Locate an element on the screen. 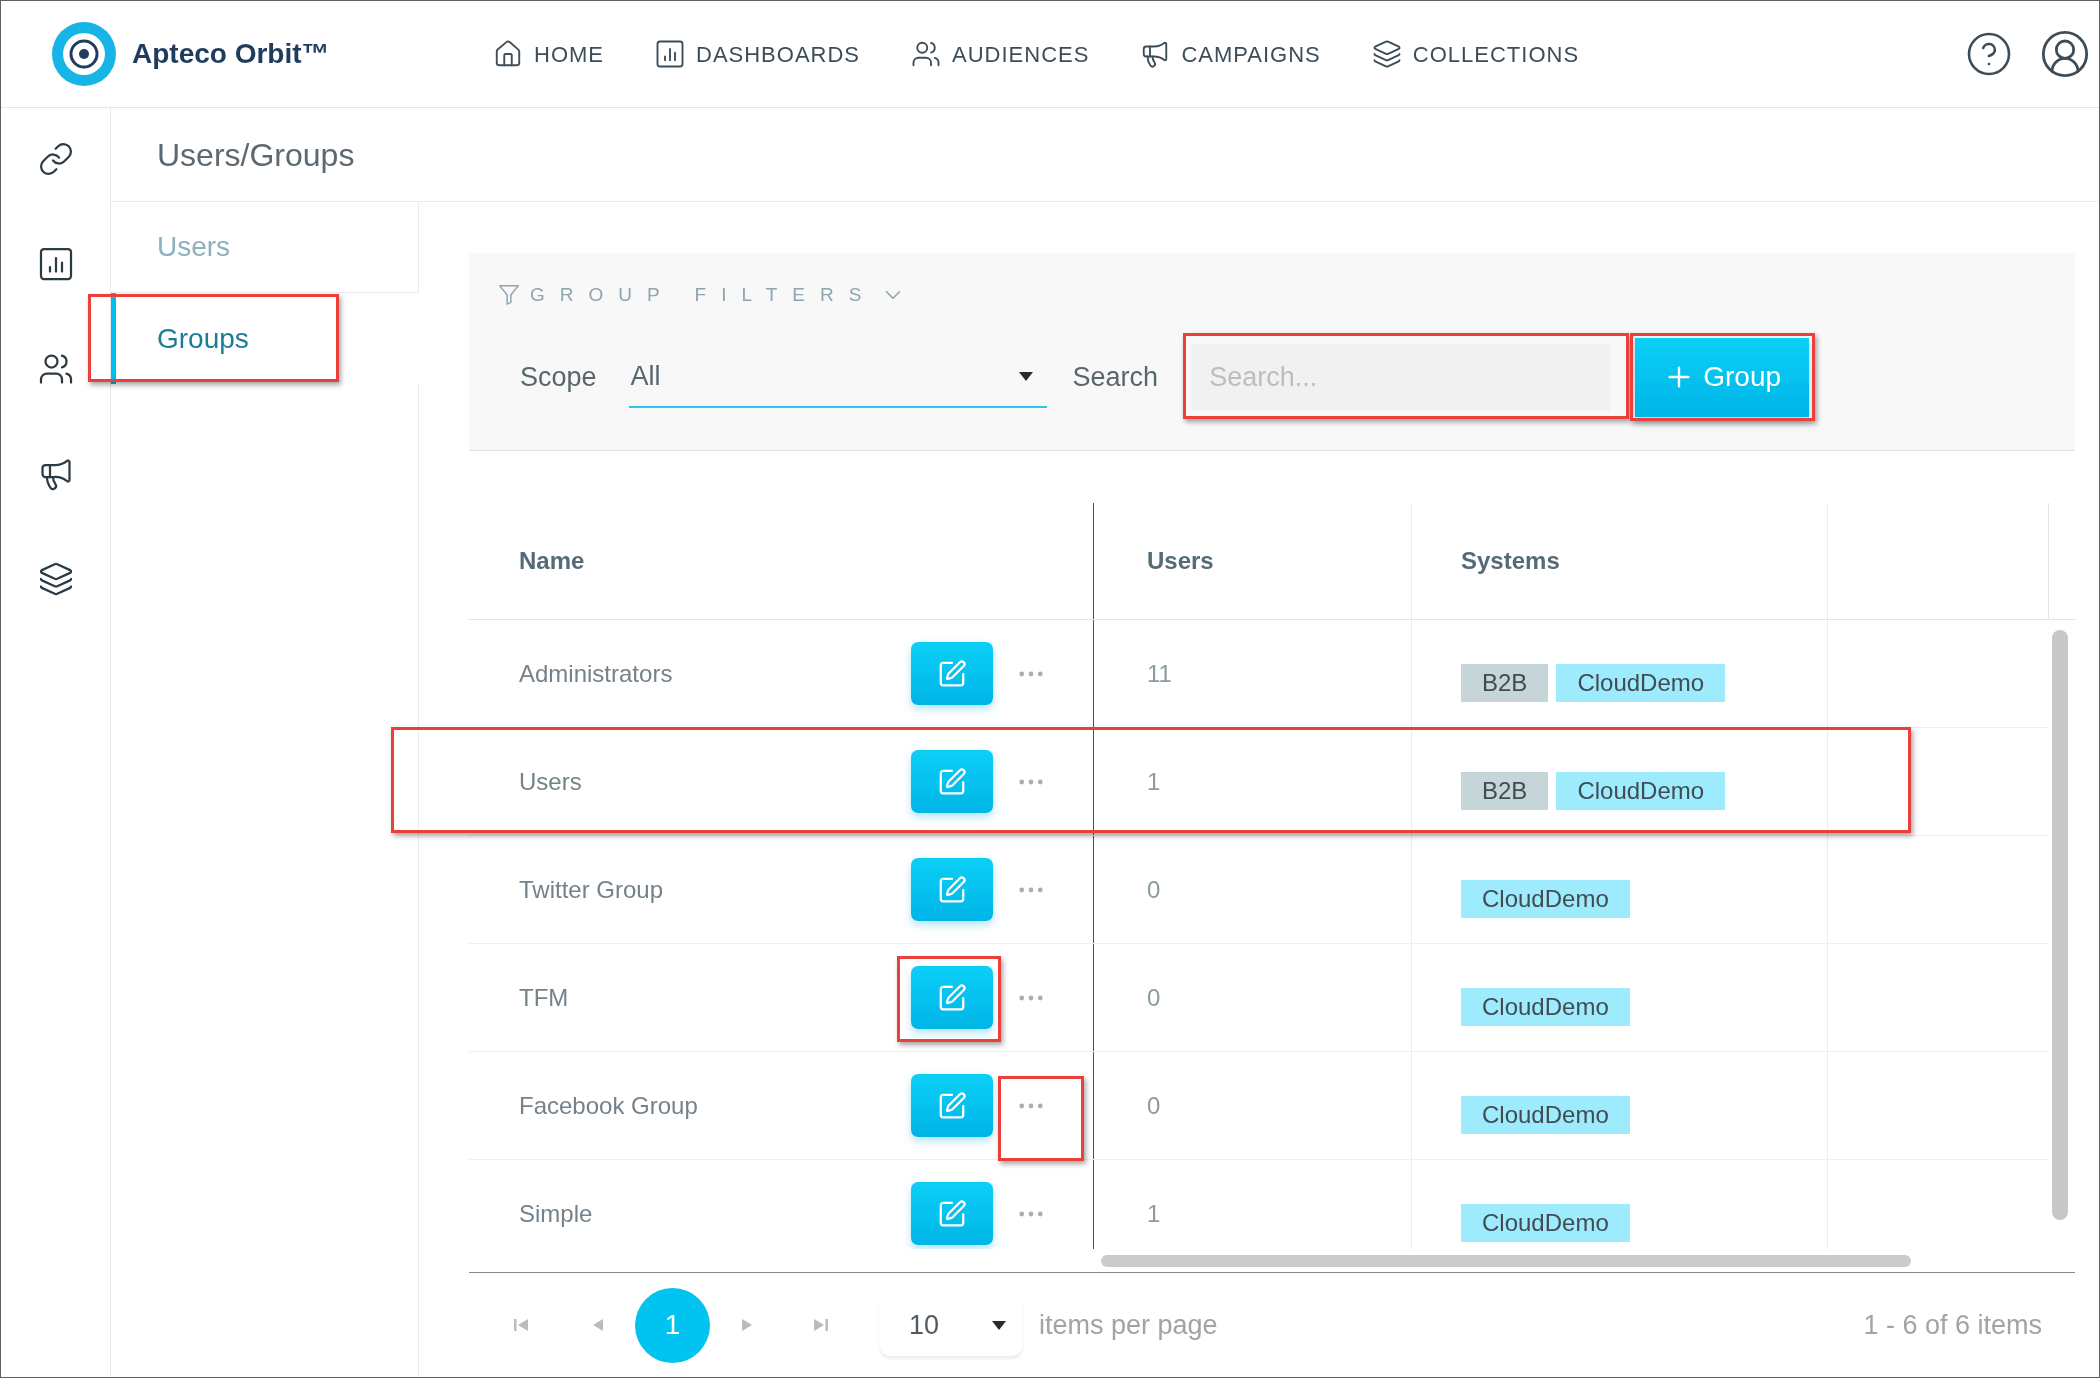  group-name: Facebook Group is located at coordinates (608, 1105).